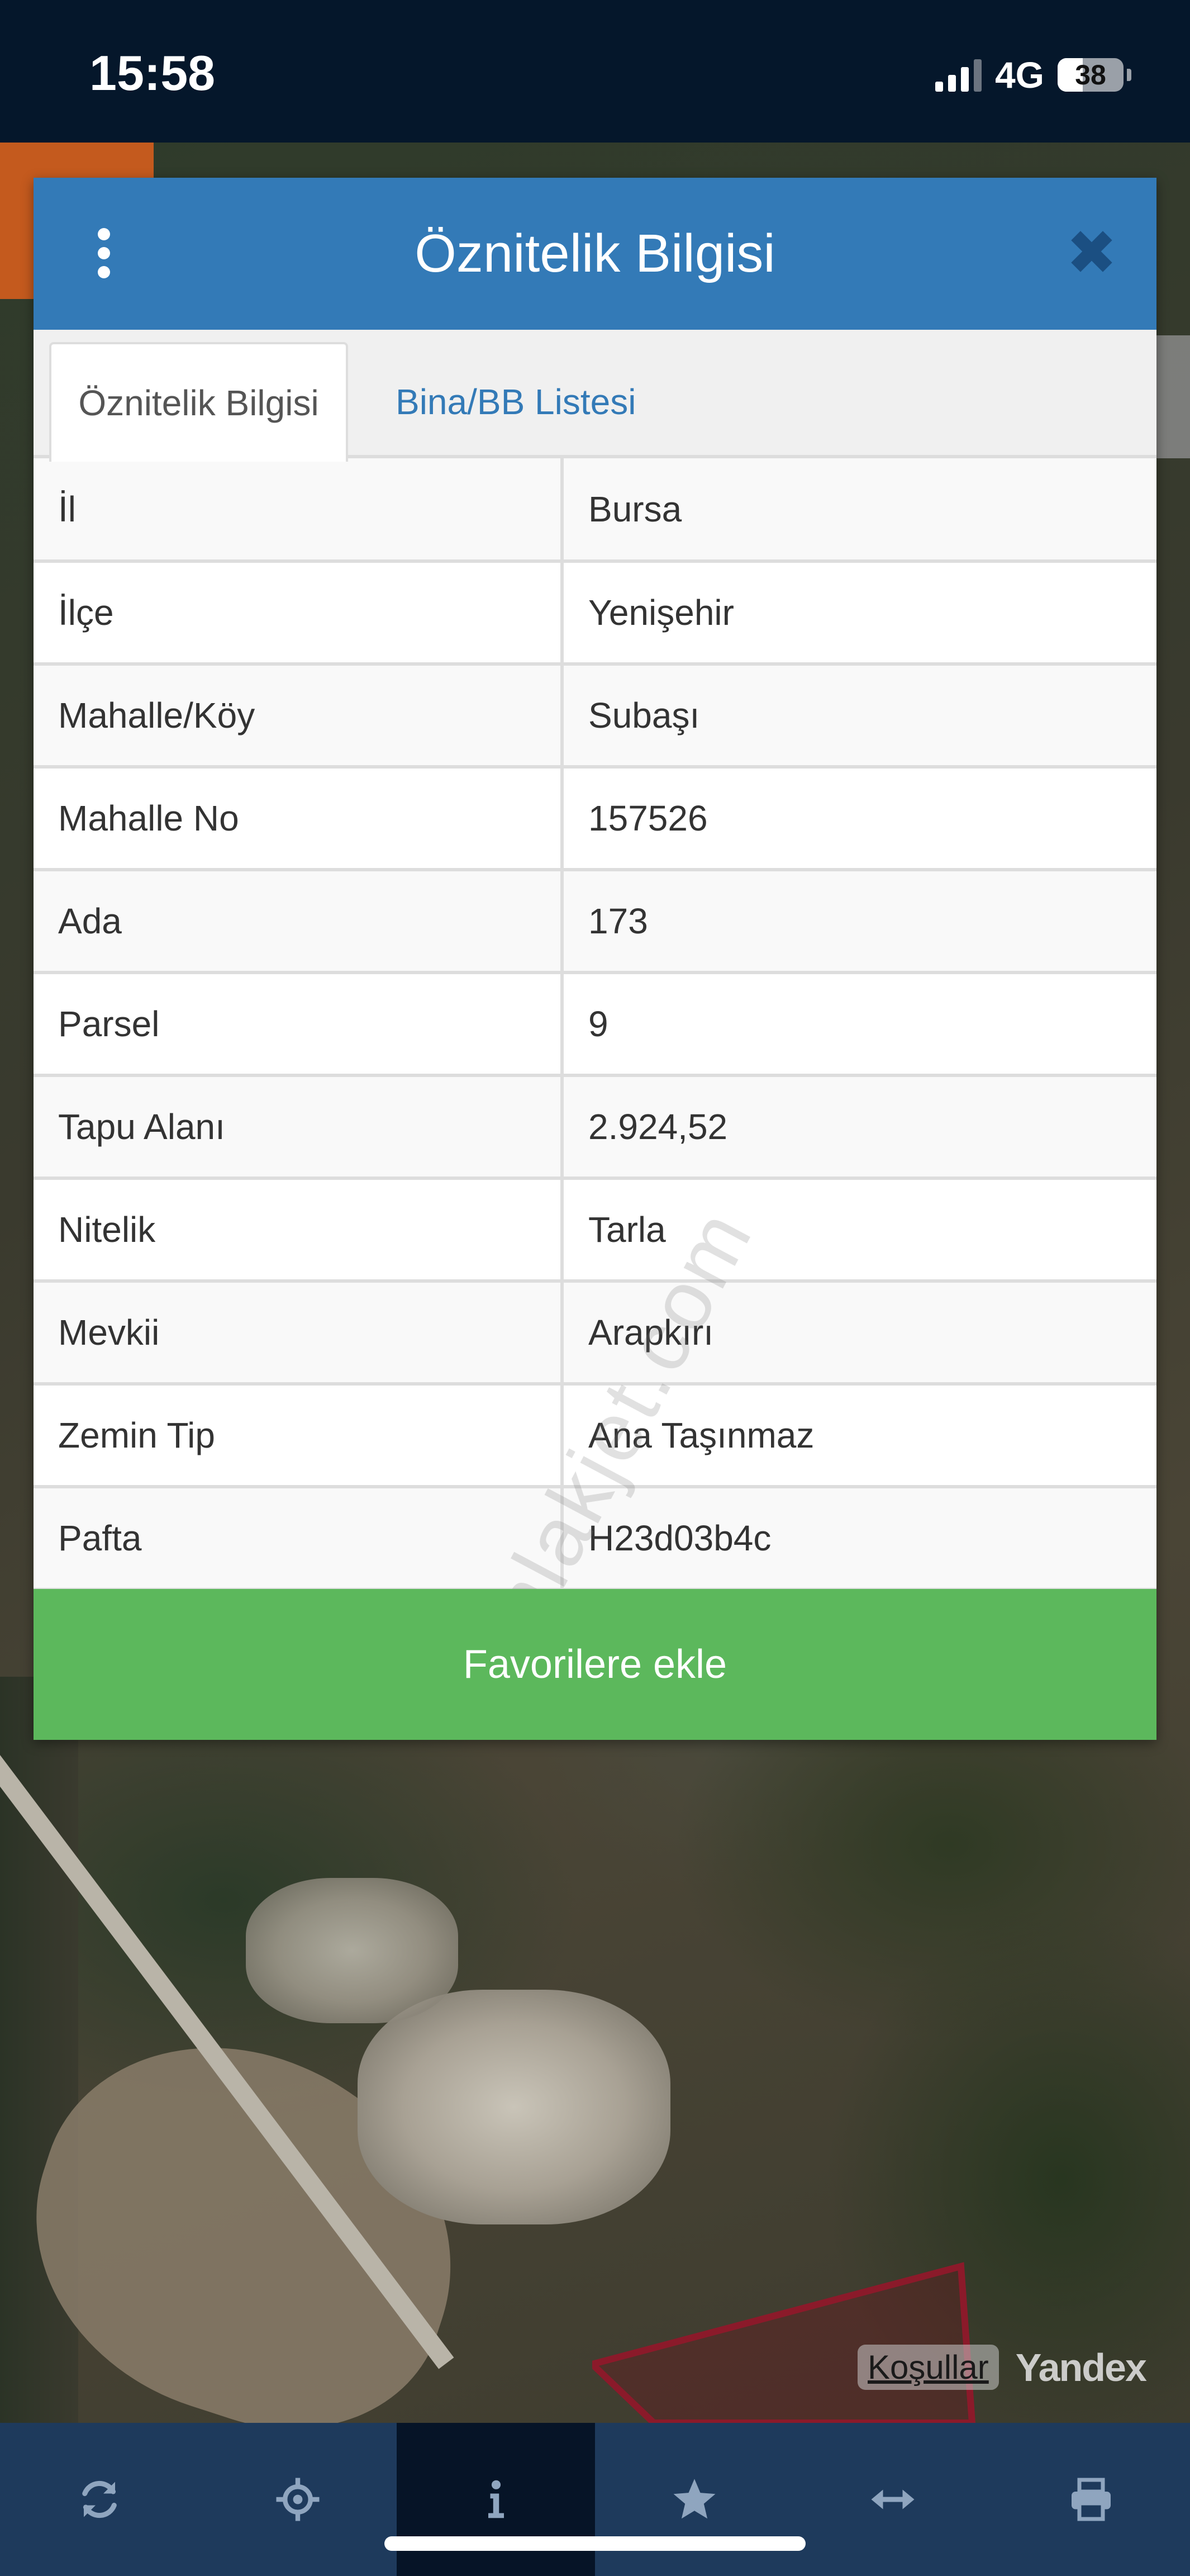 The width and height of the screenshot is (1190, 2576). Describe the element at coordinates (1019, 75) in the screenshot. I see `network-type: 4G` at that location.